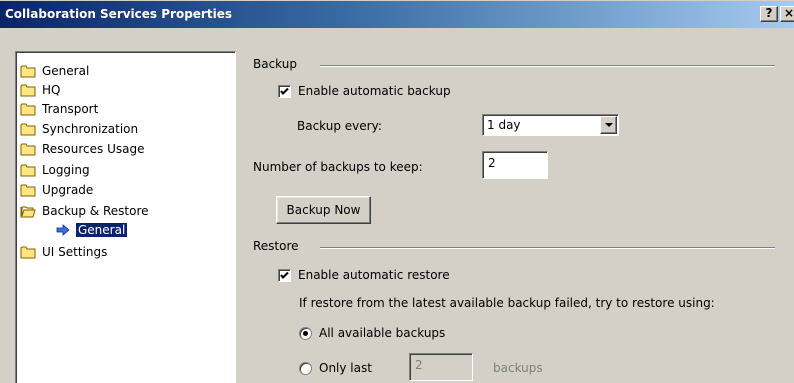 This screenshot has height=383, width=794. Describe the element at coordinates (550, 125) in the screenshot. I see `backup-every-select: 1 day` at that location.